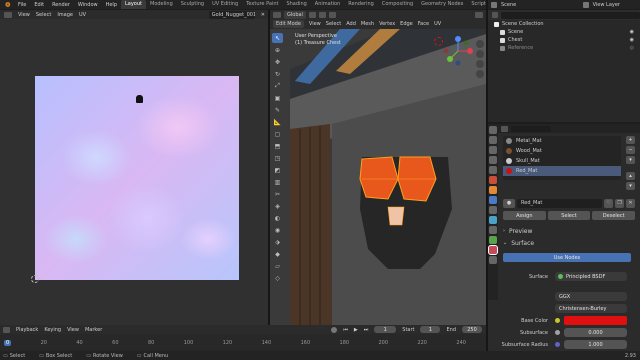 The width and height of the screenshot is (640, 360). What do you see at coordinates (6, 329) in the screenshot?
I see `timeline-editor-icon` at bounding box center [6, 329].